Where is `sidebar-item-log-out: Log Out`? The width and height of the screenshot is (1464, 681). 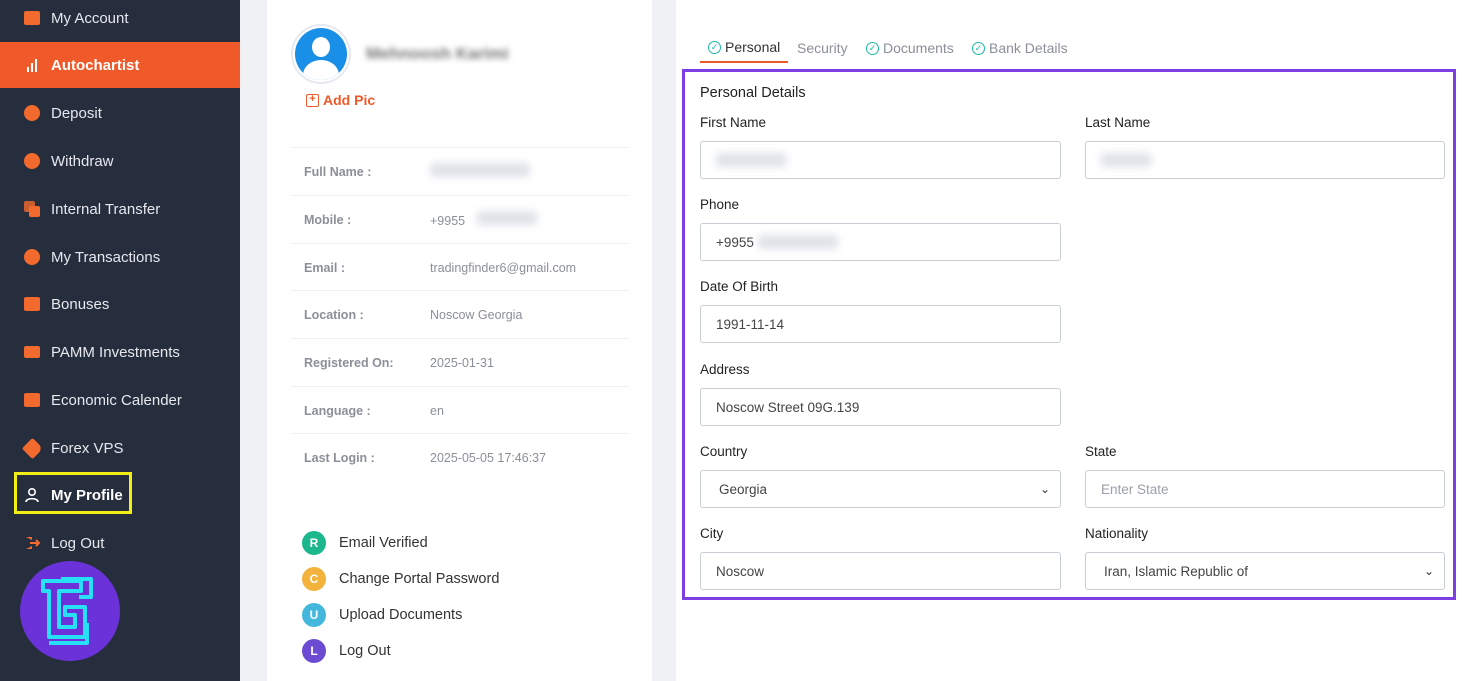 sidebar-item-log-out: Log Out is located at coordinates (120, 543).